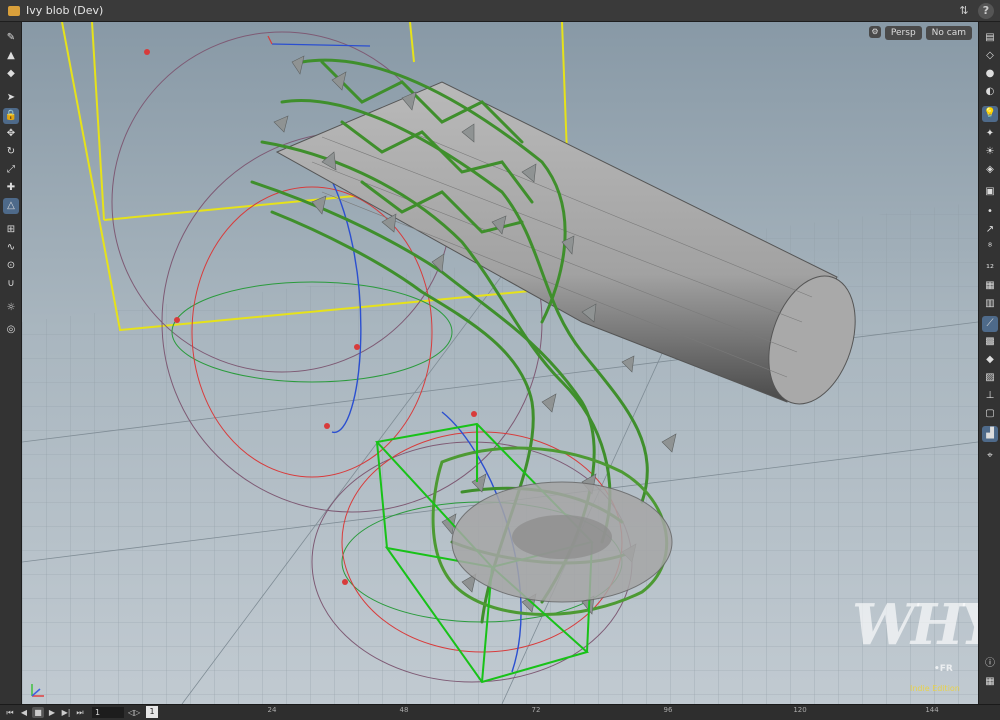 The image size is (1000, 720). Describe the element at coordinates (990, 212) in the screenshot. I see `point-display-icon: •` at that location.